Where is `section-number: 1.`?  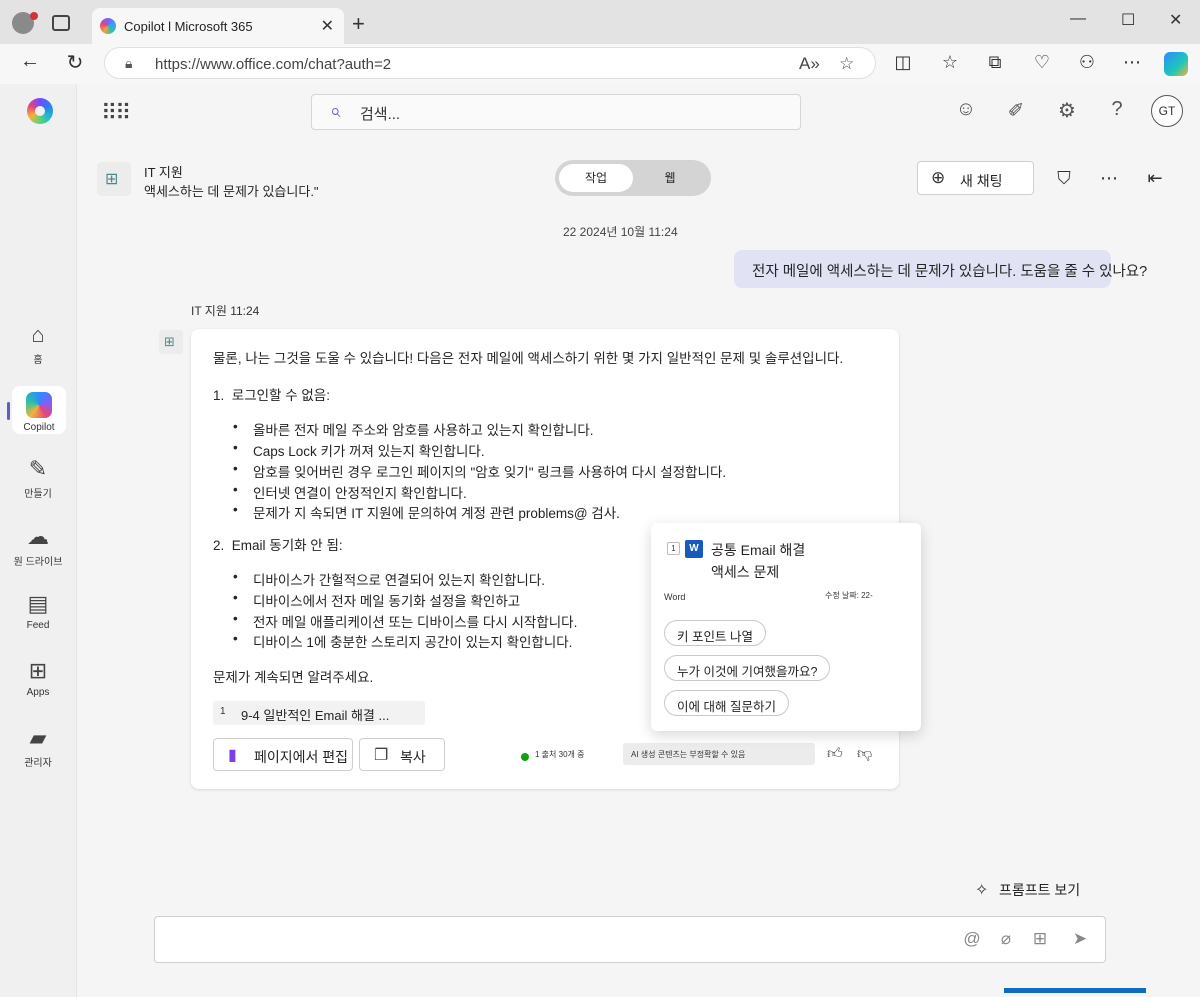
section-number: 1. is located at coordinates (219, 395).